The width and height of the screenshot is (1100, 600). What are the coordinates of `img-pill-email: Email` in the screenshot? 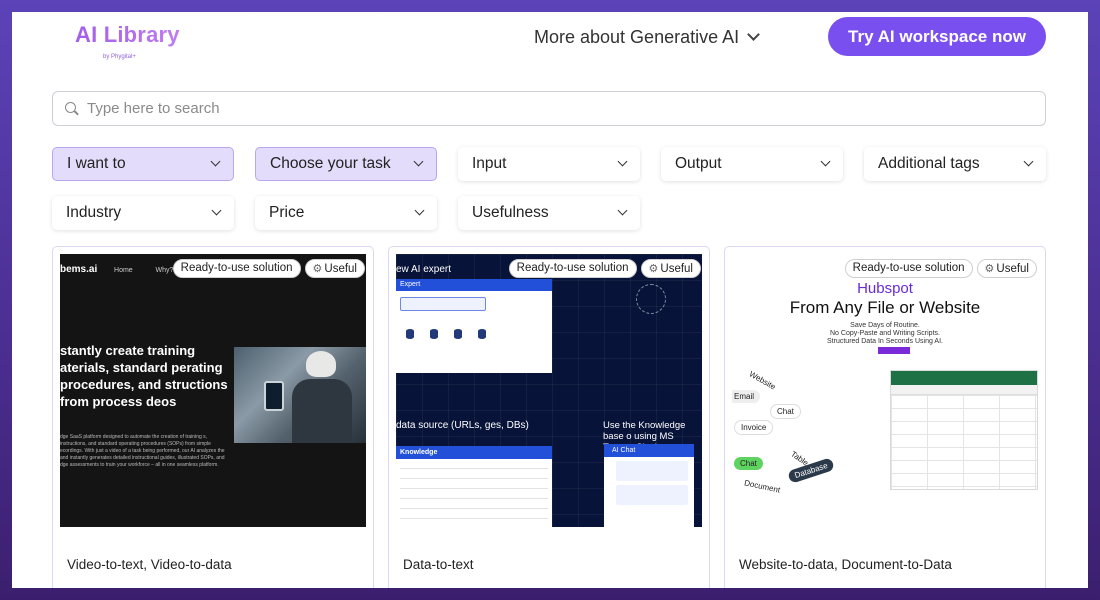 It's located at (746, 396).